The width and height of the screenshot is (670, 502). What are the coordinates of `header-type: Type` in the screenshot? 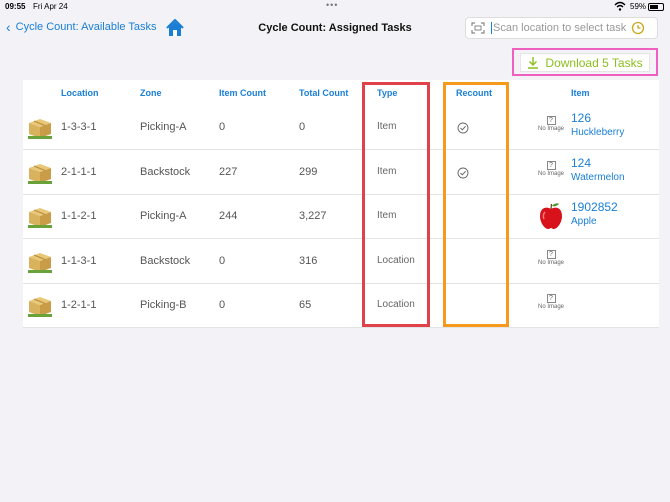 It's located at (387, 93).